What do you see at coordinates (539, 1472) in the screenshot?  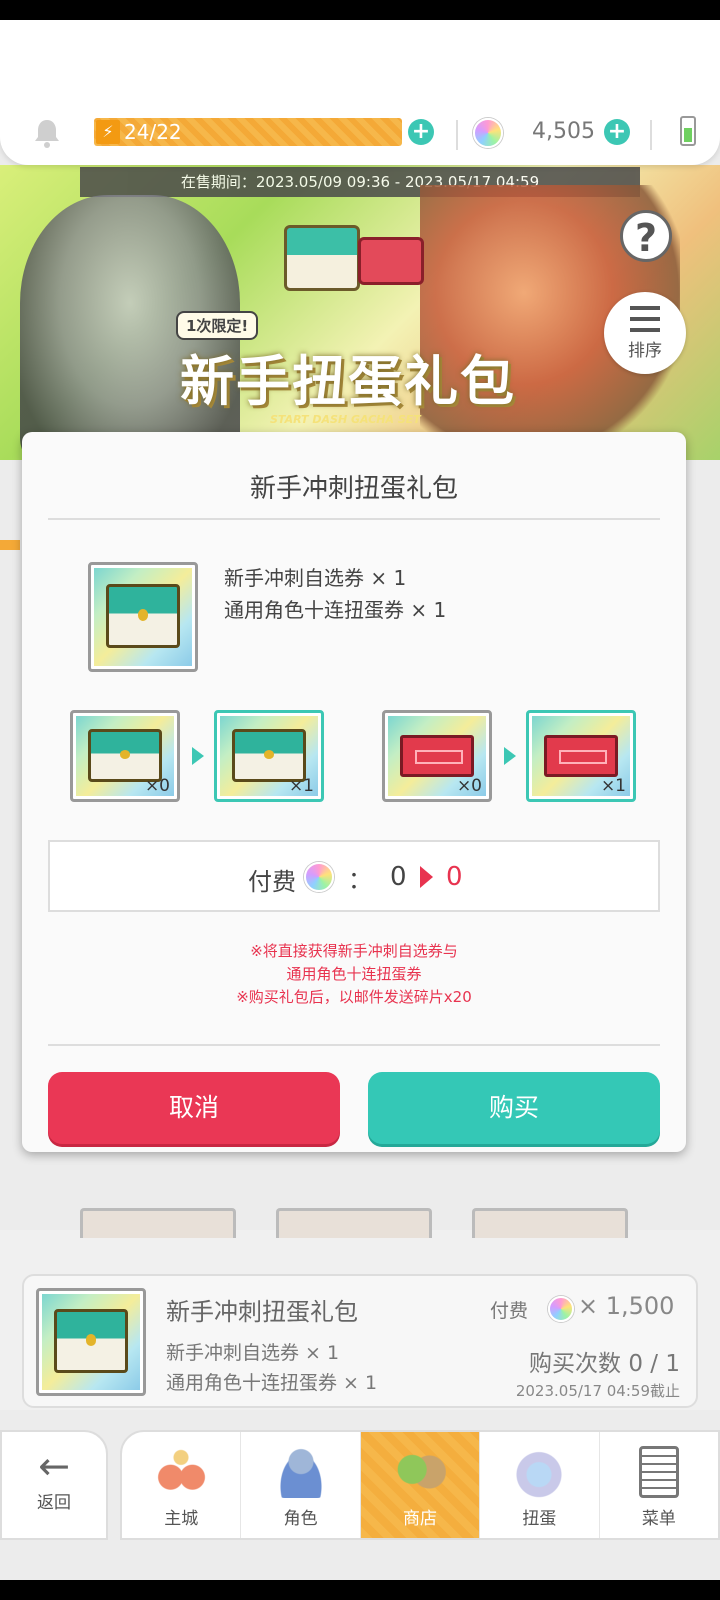 I see `gacha-icon` at bounding box center [539, 1472].